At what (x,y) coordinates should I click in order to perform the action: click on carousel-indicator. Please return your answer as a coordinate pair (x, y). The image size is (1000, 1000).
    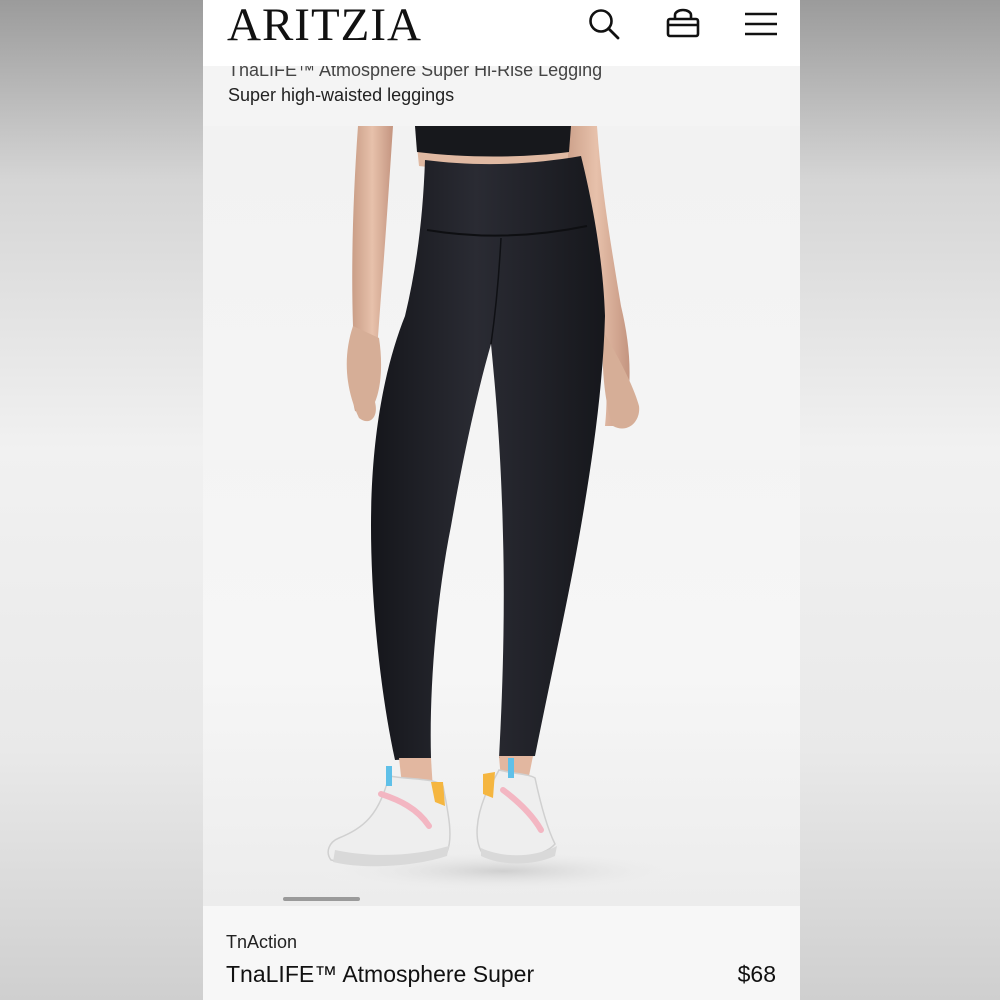
    Looking at the image, I should click on (321, 899).